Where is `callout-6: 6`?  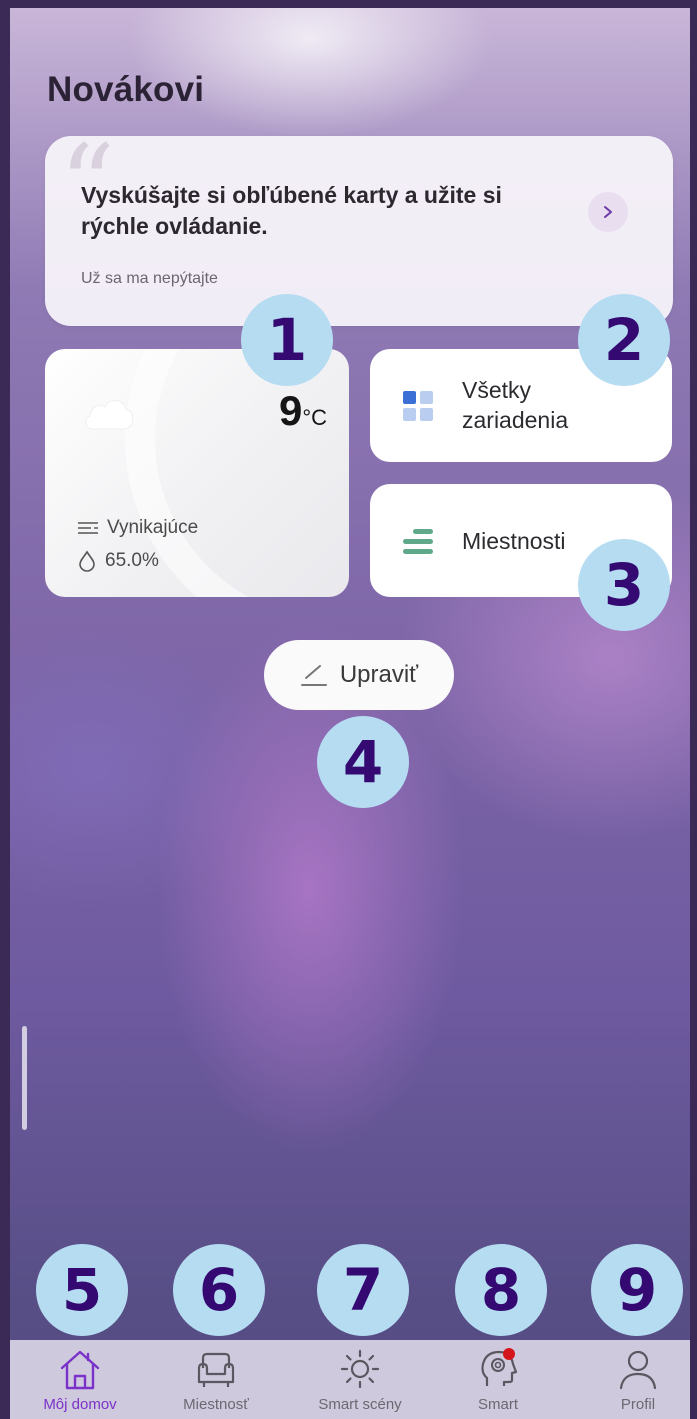
callout-6: 6 is located at coordinates (219, 1290).